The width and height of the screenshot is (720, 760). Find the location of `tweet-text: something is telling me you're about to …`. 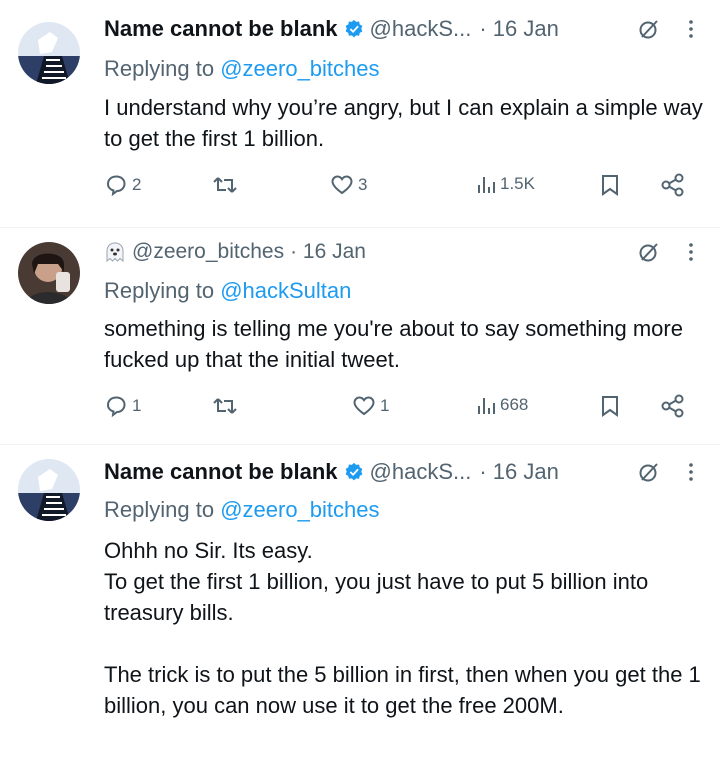

tweet-text: something is telling me you're about to … is located at coordinates (404, 344).